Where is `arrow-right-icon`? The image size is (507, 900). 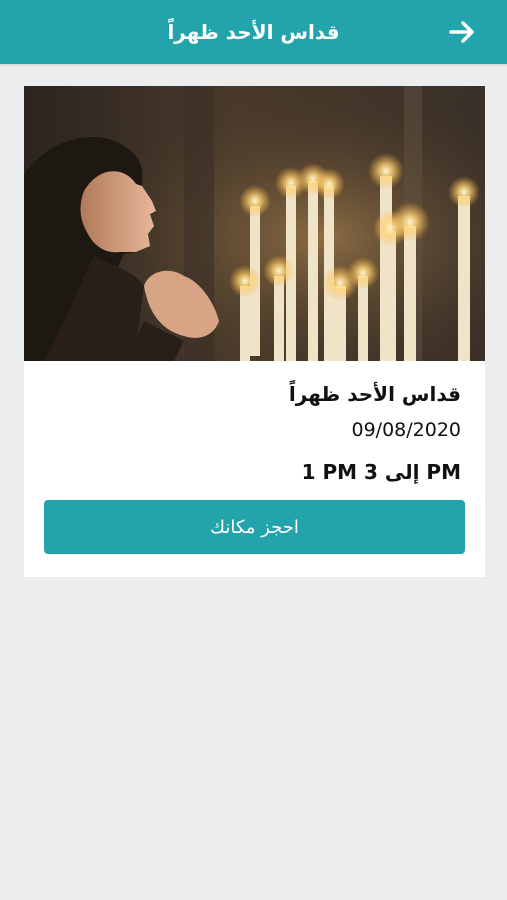
arrow-right-icon is located at coordinates (461, 32).